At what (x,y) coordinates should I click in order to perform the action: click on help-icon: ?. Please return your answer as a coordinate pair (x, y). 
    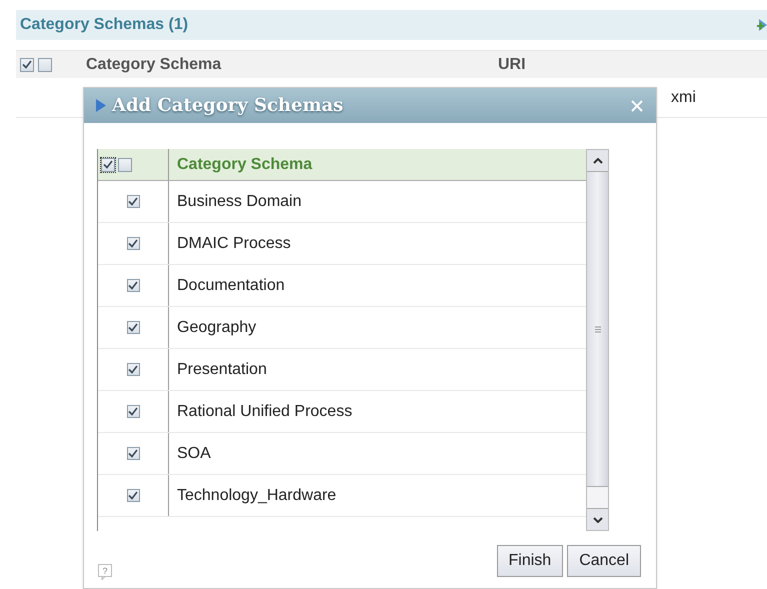
    Looking at the image, I should click on (105, 572).